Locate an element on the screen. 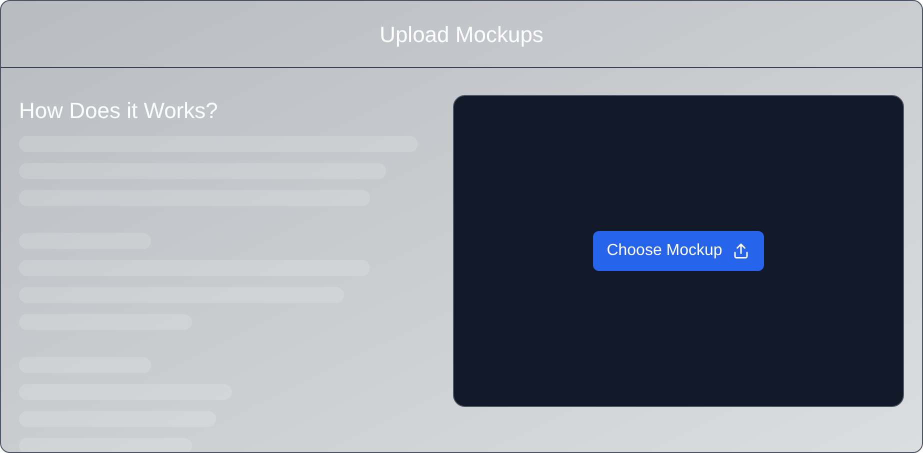 The width and height of the screenshot is (923, 453). section-heading: How Does it Works? is located at coordinates (119, 111).